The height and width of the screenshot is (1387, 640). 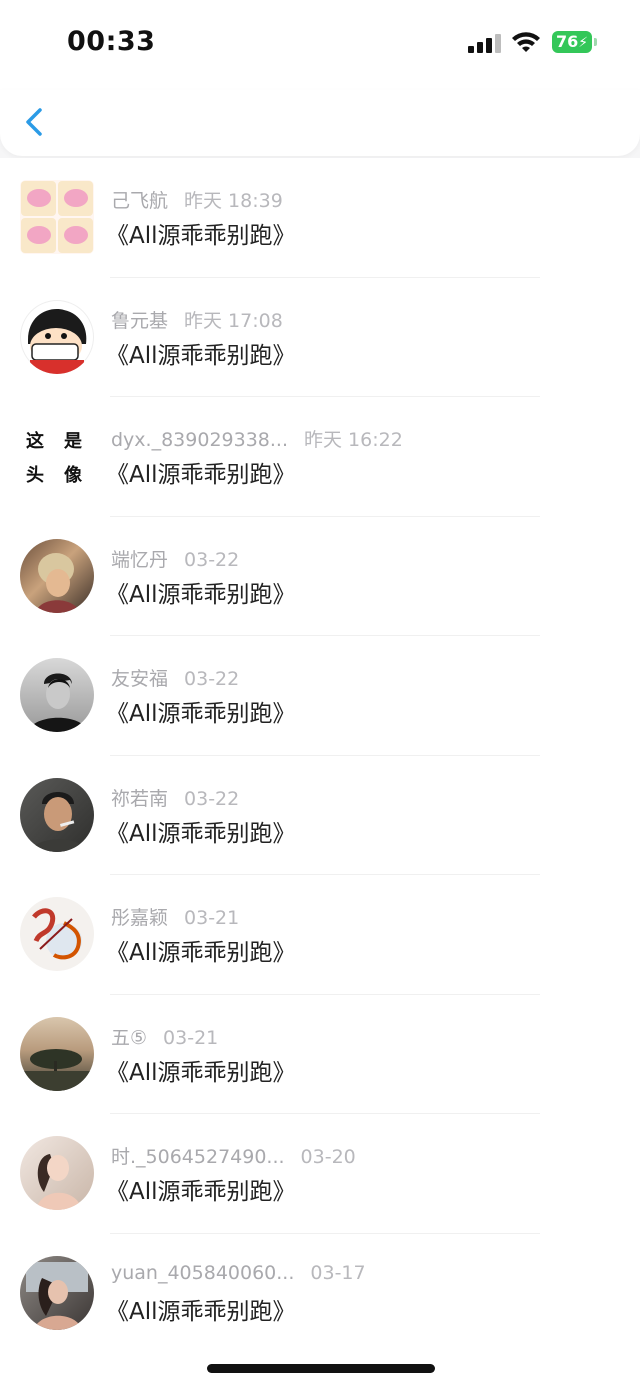 What do you see at coordinates (140, 559) in the screenshot?
I see `sender-name: 端忆丹` at bounding box center [140, 559].